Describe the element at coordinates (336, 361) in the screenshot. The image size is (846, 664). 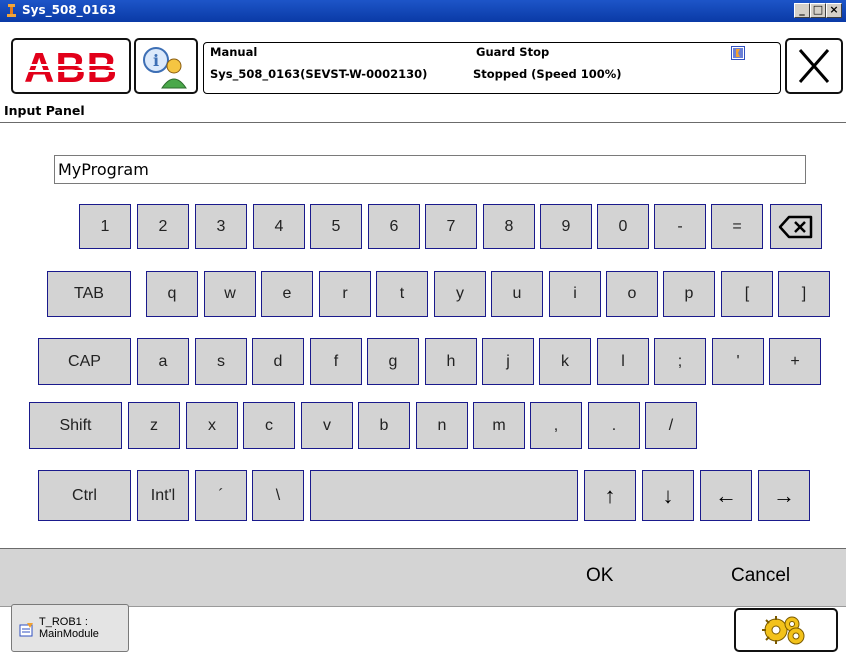
I see `key-f: f` at that location.